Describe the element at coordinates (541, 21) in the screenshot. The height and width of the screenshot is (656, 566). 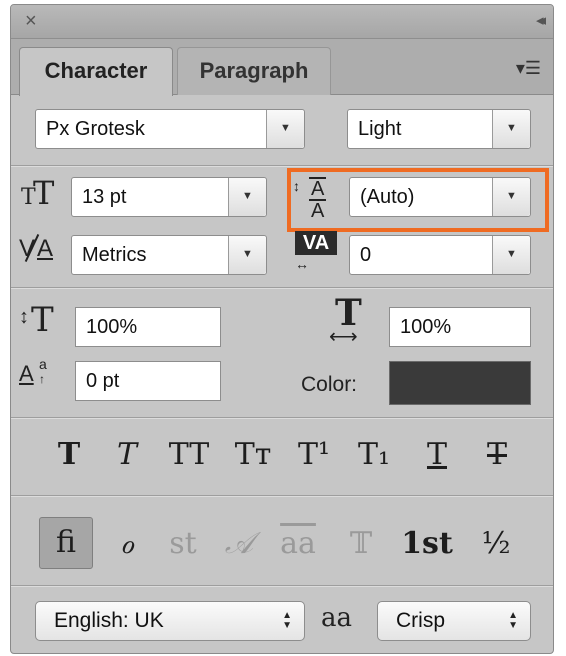
I see `collapse-icon: ◂◂` at that location.